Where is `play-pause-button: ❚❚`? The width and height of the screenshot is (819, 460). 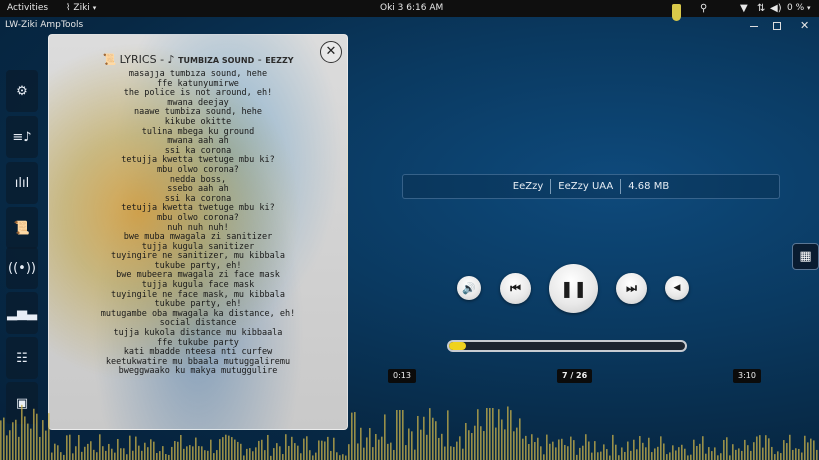 play-pause-button: ❚❚ is located at coordinates (573, 288).